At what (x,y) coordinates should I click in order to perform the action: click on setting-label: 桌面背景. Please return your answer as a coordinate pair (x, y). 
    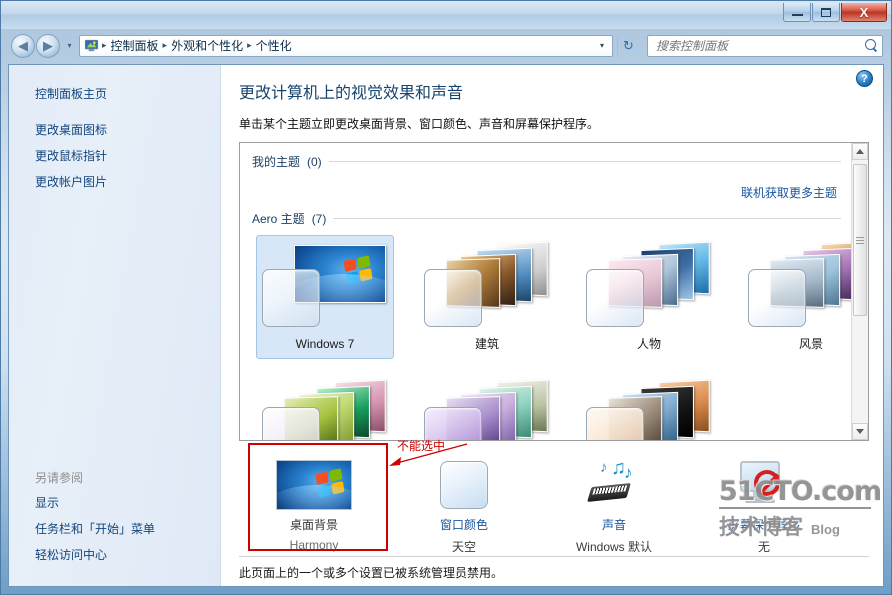
    Looking at the image, I should click on (313, 524).